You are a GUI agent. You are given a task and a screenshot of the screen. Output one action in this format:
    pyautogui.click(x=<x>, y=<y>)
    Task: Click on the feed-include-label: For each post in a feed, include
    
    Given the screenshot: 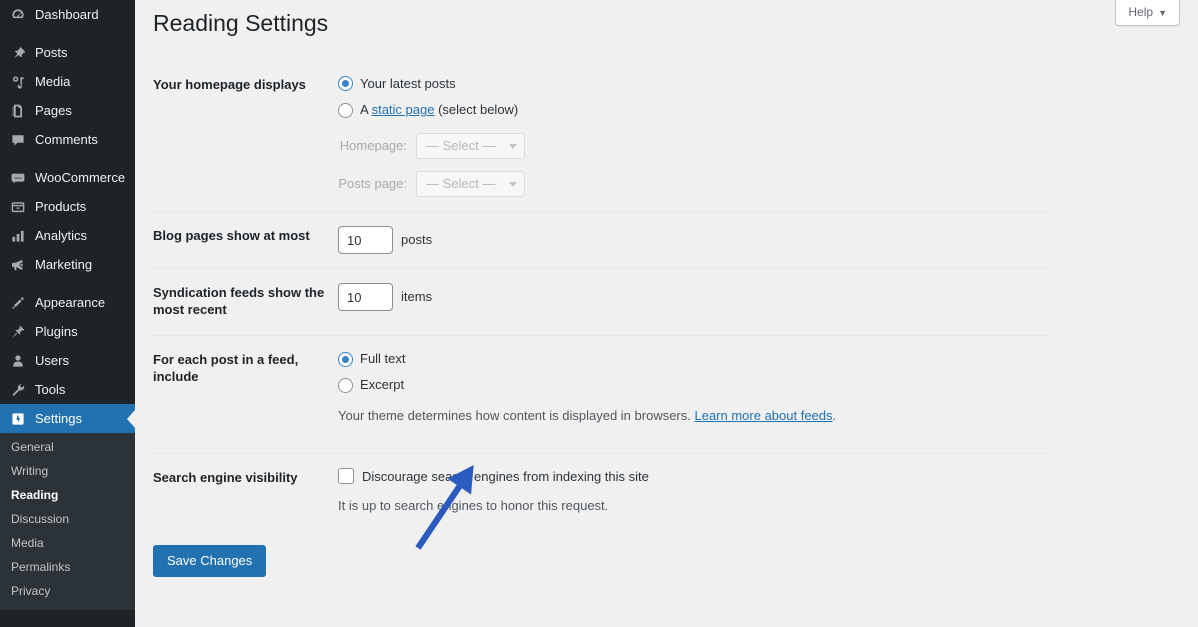 What is the action you would take?
    pyautogui.click(x=245, y=394)
    